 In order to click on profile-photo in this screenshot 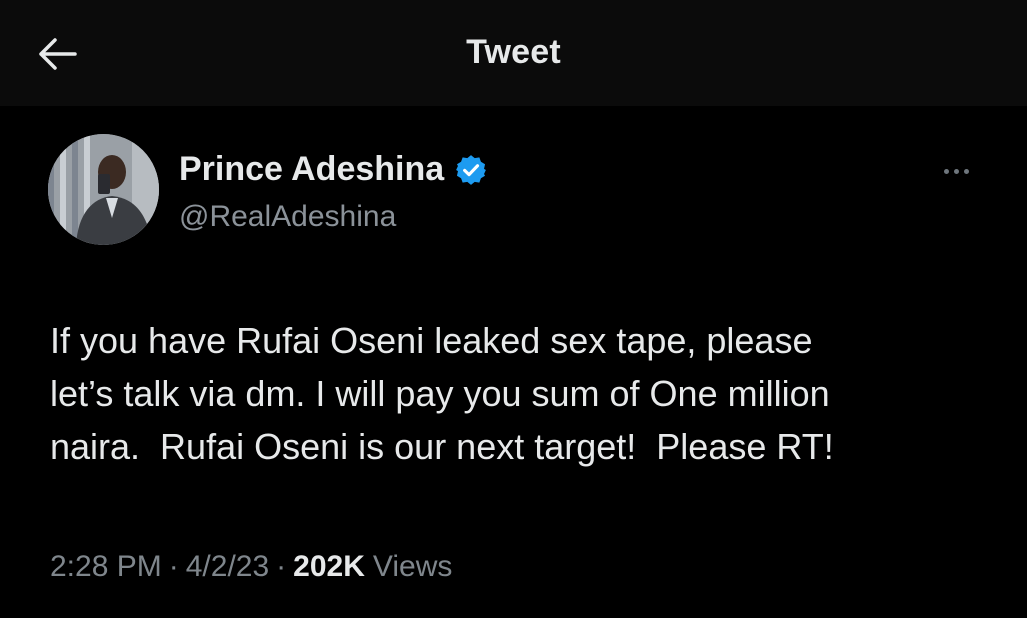, I will do `click(103, 189)`.